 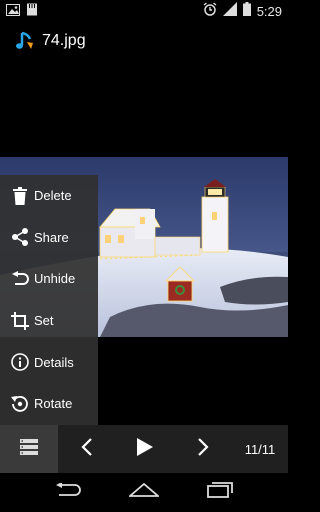 What do you see at coordinates (246, 11) in the screenshot?
I see `battery-icon` at bounding box center [246, 11].